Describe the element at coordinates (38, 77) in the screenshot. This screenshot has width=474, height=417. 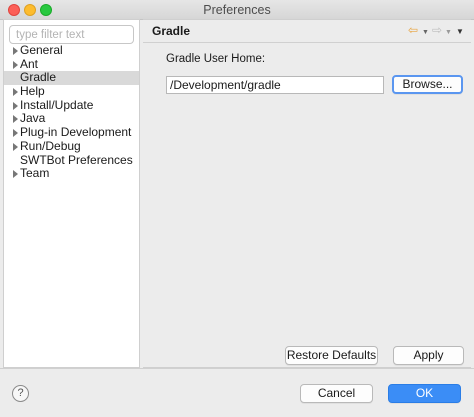
I see `tree-item-label: Gradle` at that location.